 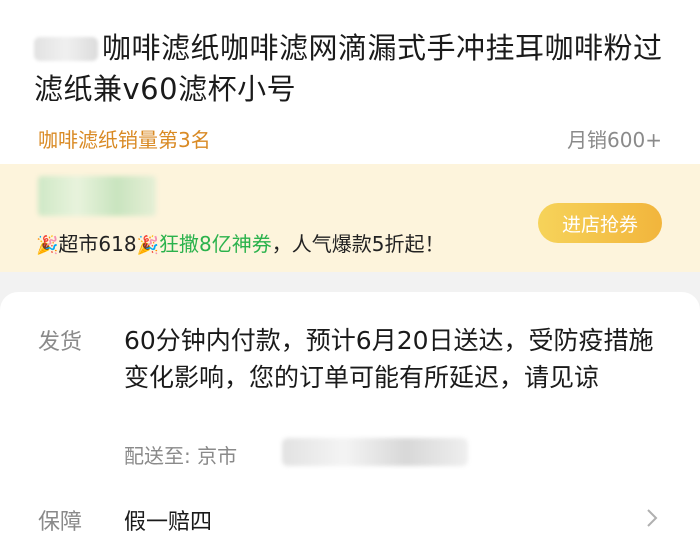 I want to click on store-promo-text: 🎉超市618🎉狂撒8亿神券，人气爆款5折起！, so click(x=240, y=242).